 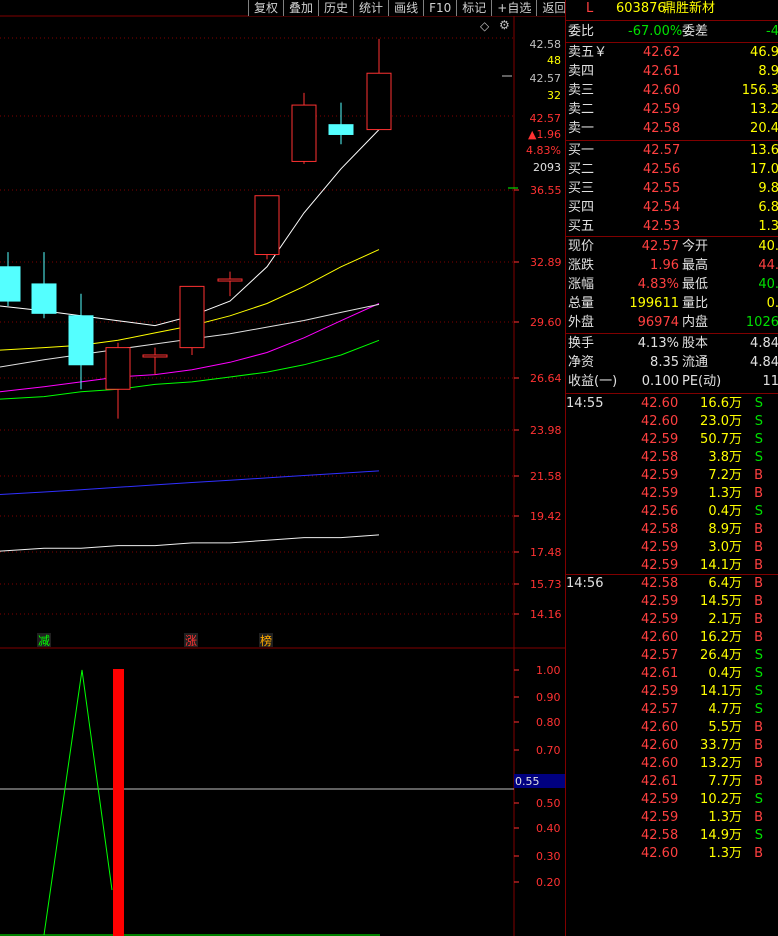 What do you see at coordinates (672, 674) in the screenshot?
I see `tick-row: 42.61 0.4万 S` at bounding box center [672, 674].